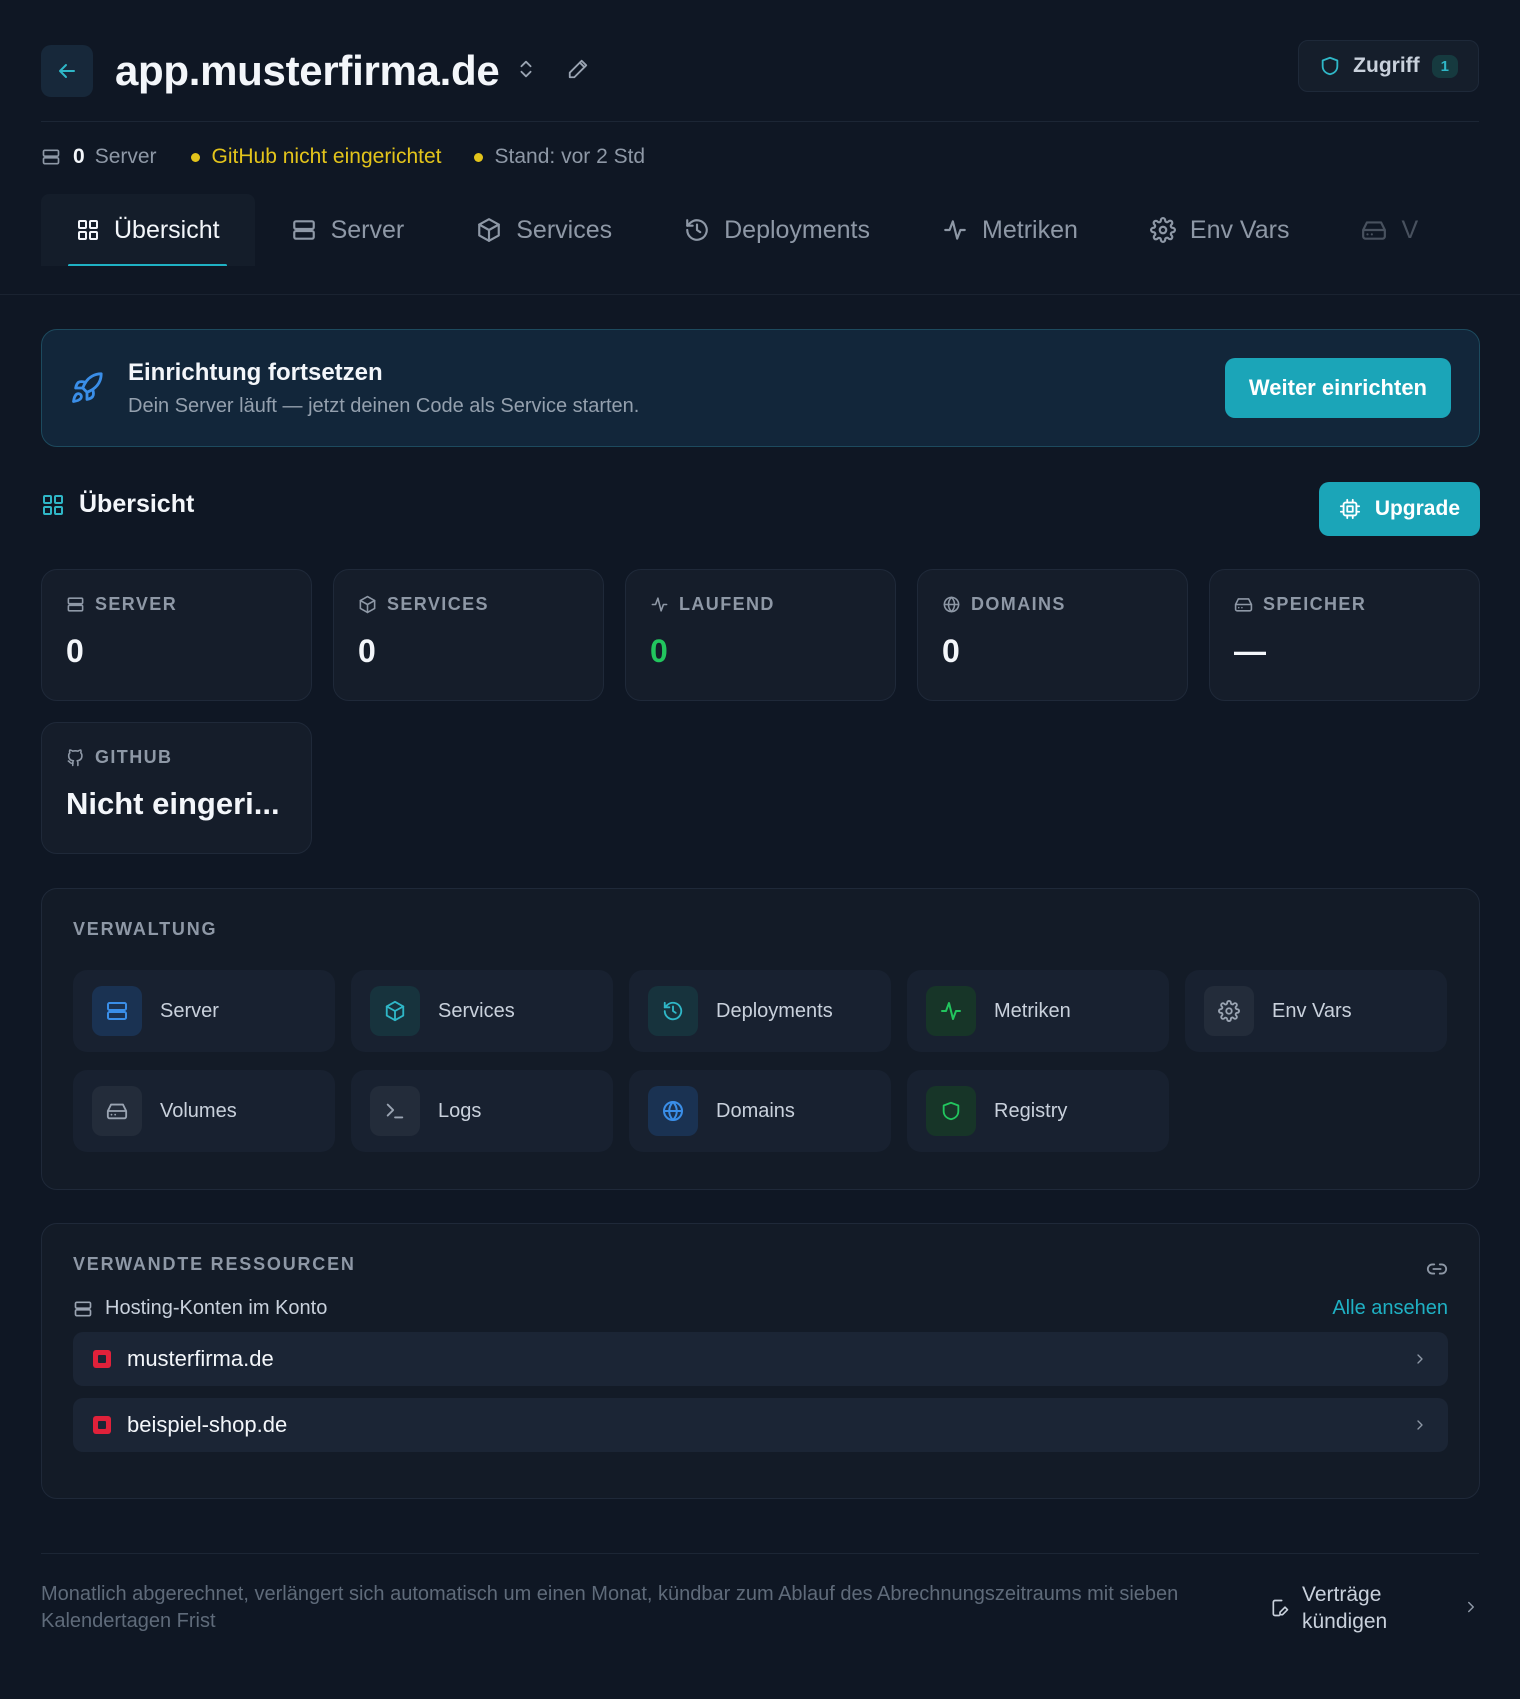 This screenshot has height=1699, width=1520. What do you see at coordinates (1239, 229) in the screenshot?
I see `tab-label: Env Vars` at bounding box center [1239, 229].